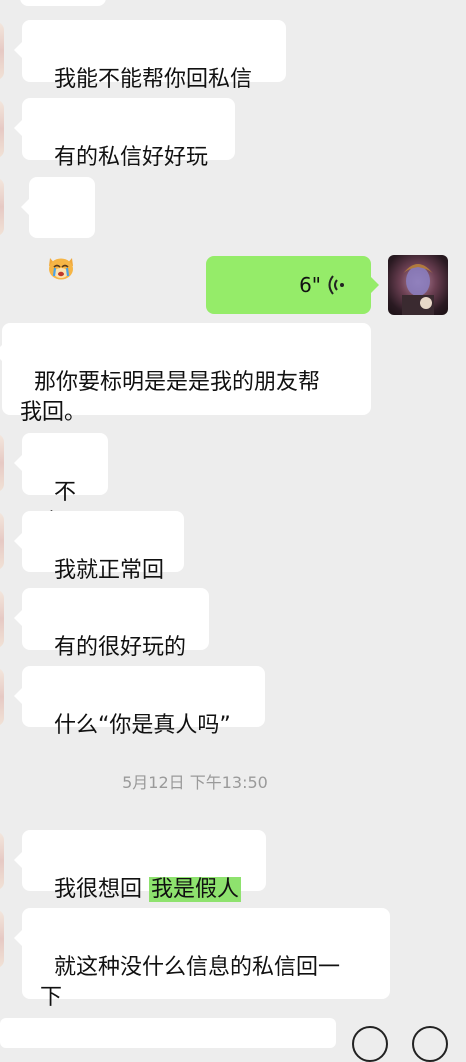 This screenshot has height=1062, width=466. Describe the element at coordinates (109, 570) in the screenshot. I see `message-text: 我就正常回` at that location.